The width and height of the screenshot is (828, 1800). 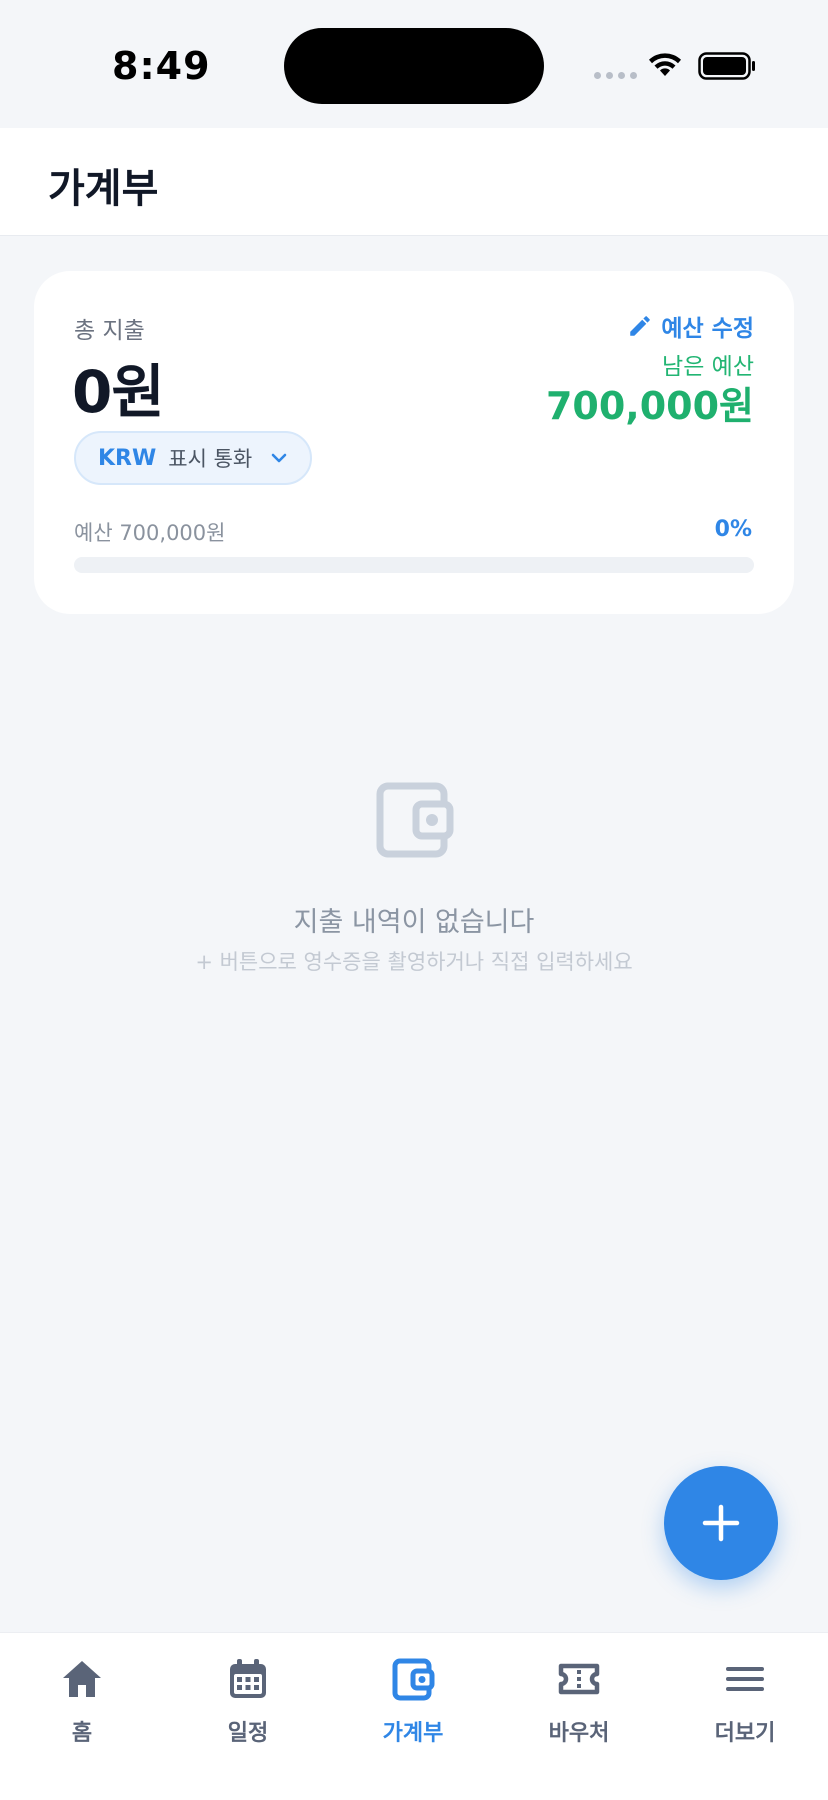 What do you see at coordinates (118, 392) in the screenshot?
I see `total-spending-amount: 0원` at bounding box center [118, 392].